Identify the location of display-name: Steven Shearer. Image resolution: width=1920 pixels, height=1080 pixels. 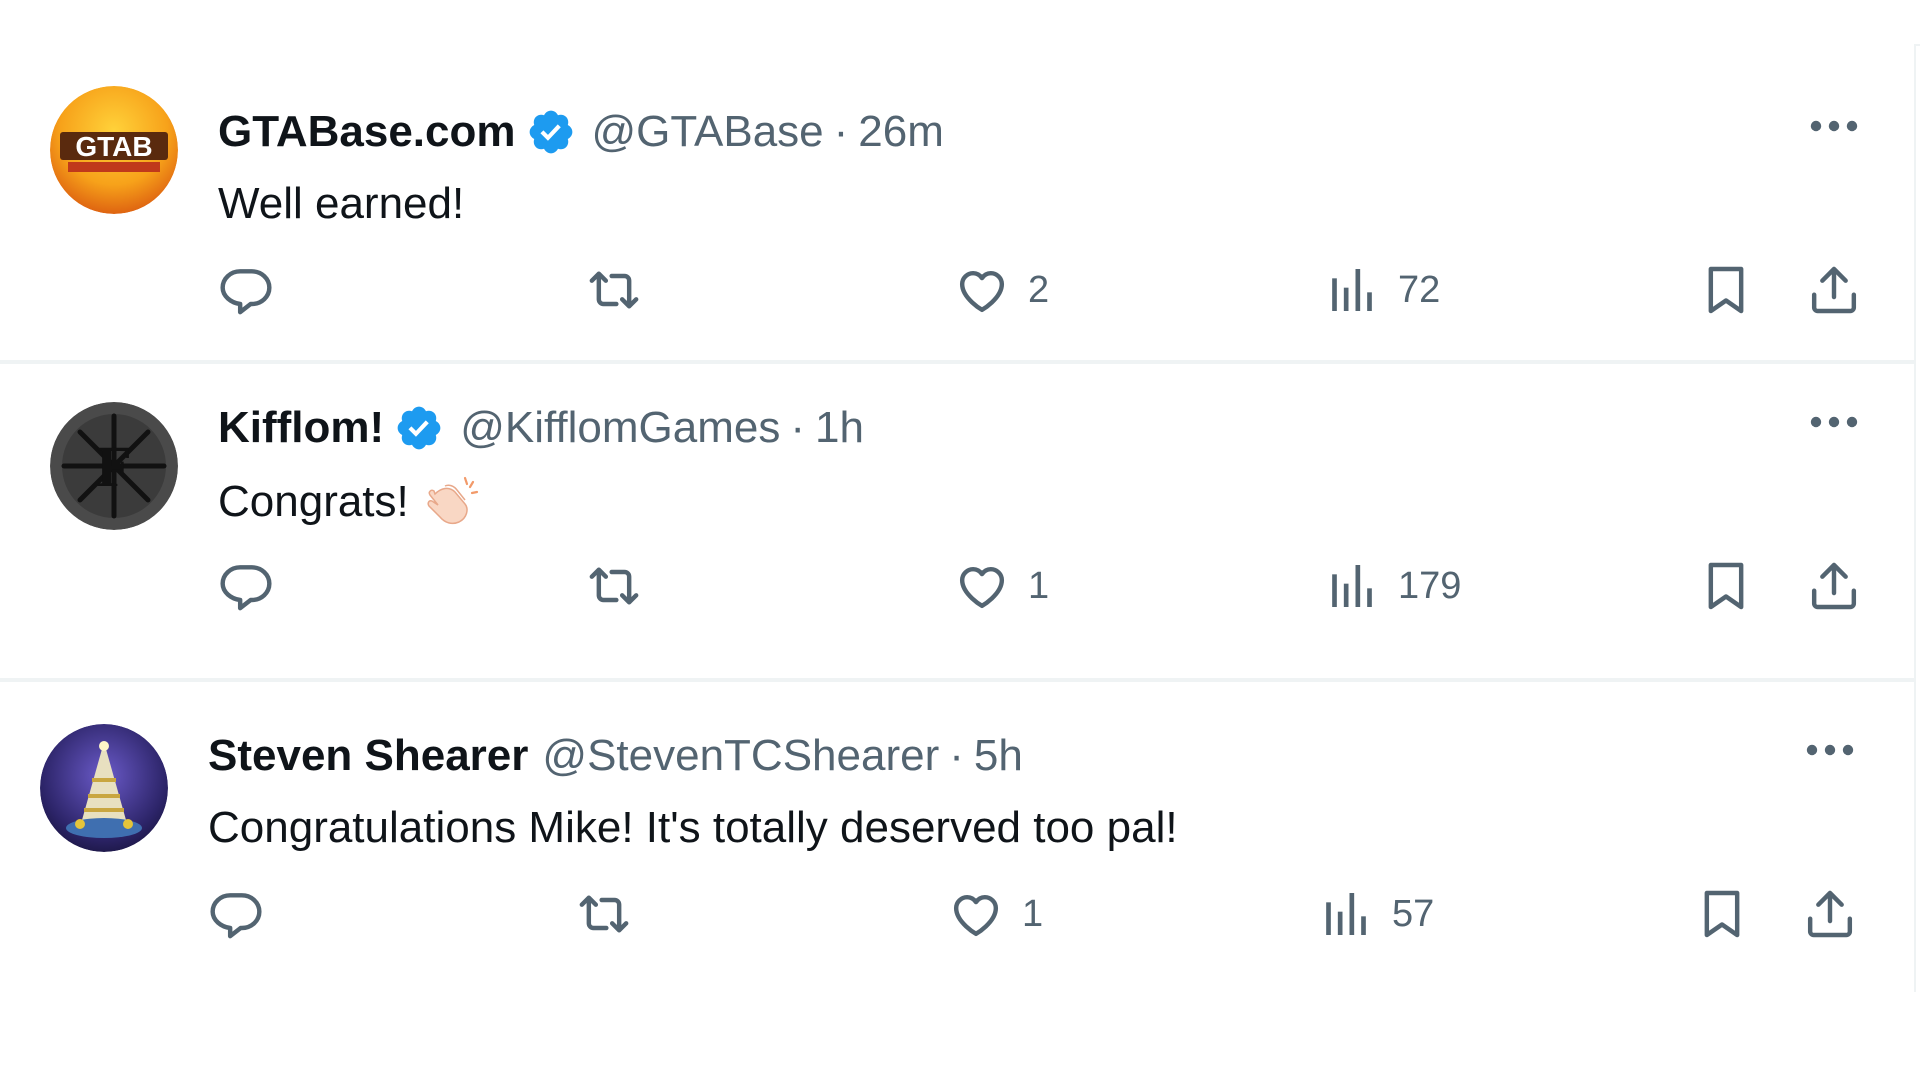
(368, 756).